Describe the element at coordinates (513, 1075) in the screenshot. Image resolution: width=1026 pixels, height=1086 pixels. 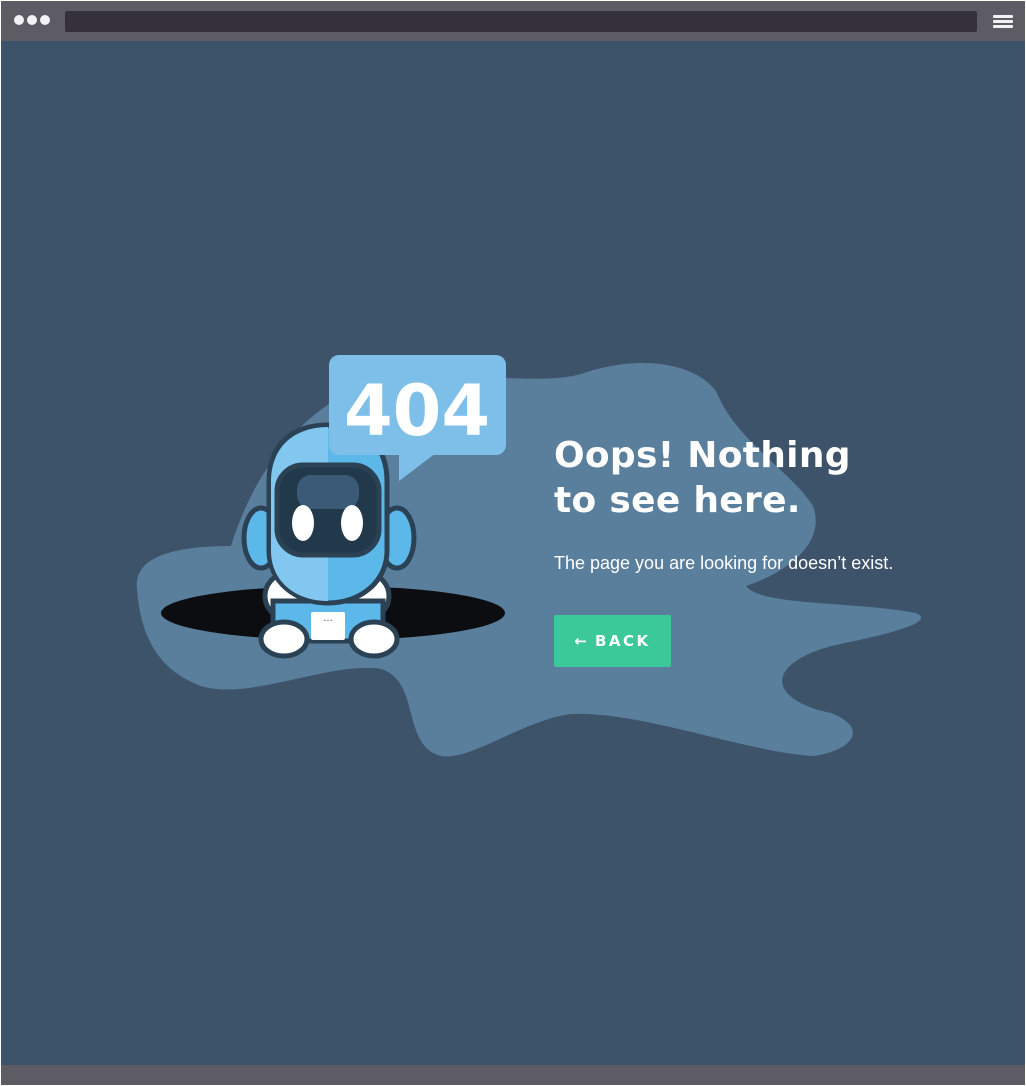
I see `browser-bottom-bar` at that location.